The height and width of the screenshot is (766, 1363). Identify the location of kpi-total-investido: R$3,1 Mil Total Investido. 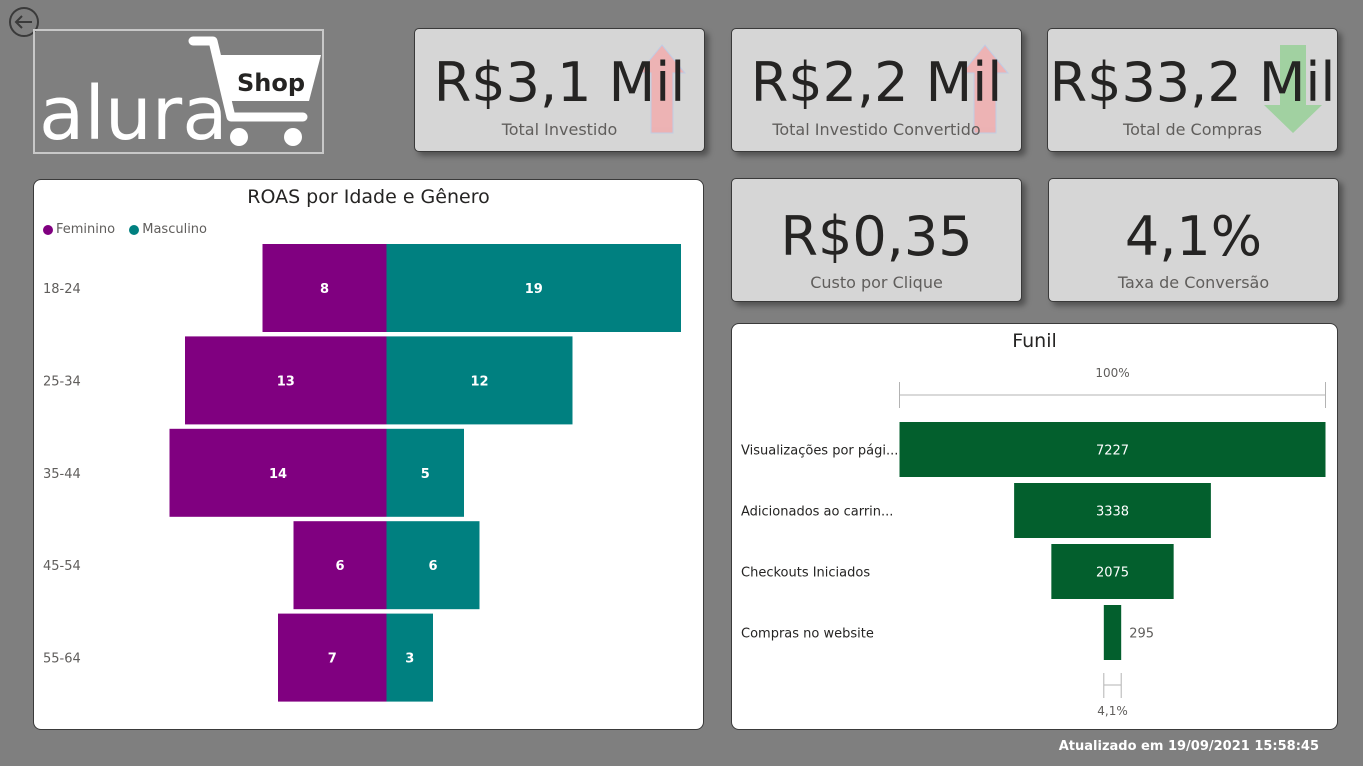
(559, 90).